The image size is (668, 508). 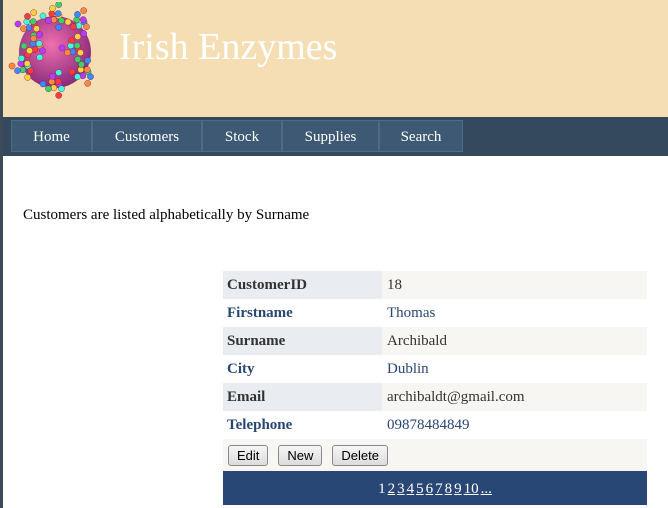 What do you see at coordinates (51, 136) in the screenshot?
I see `nav-home: Home` at bounding box center [51, 136].